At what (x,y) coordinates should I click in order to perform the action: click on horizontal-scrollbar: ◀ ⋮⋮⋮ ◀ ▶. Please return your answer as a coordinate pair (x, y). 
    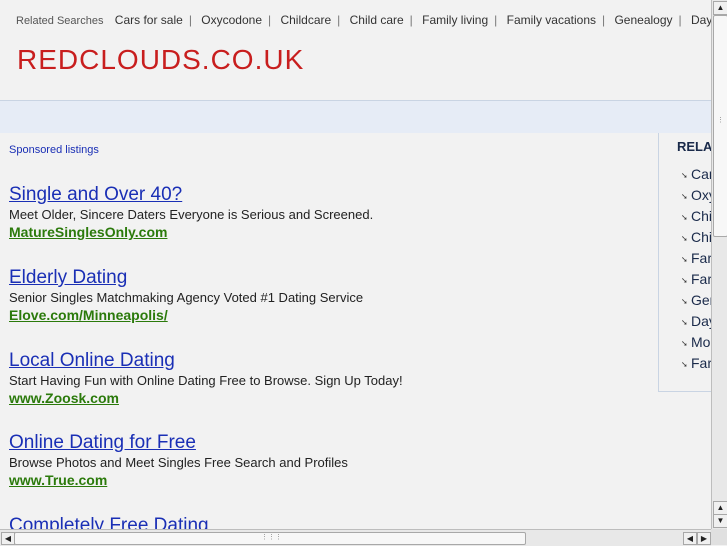
    Looking at the image, I should click on (355, 537).